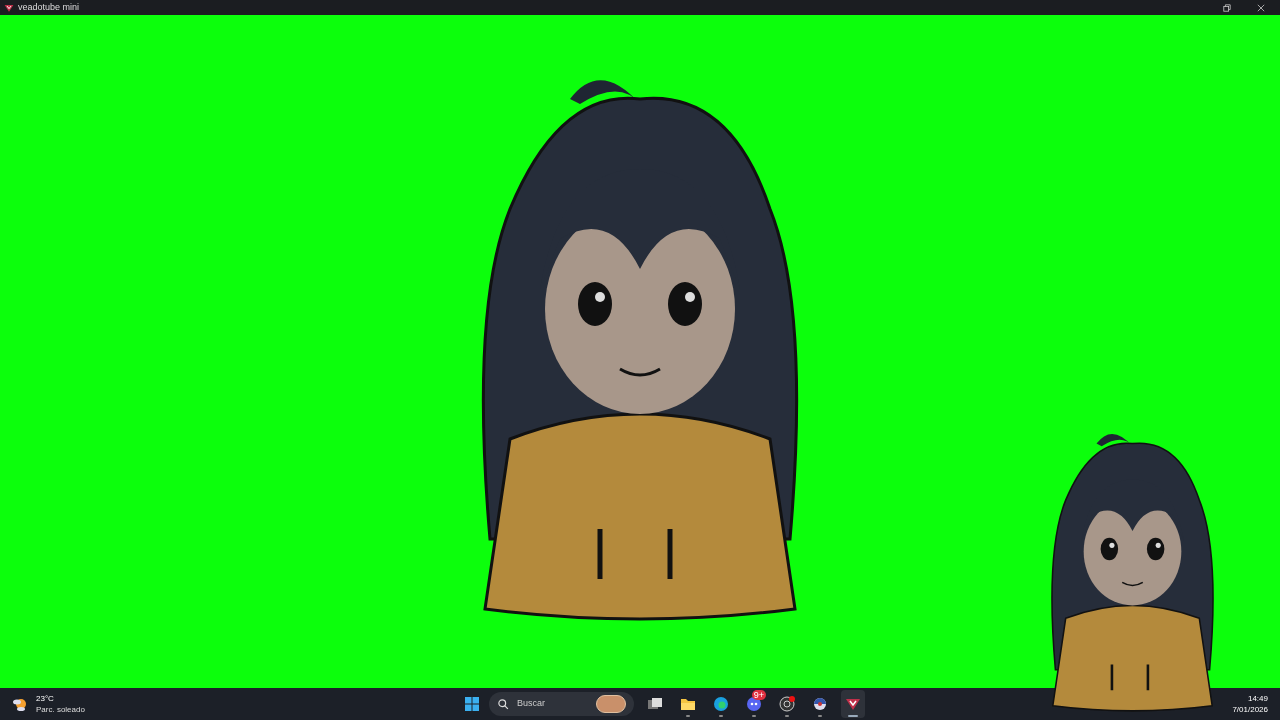 The height and width of the screenshot is (720, 1280). I want to click on search-input: Buscar, so click(552, 704).